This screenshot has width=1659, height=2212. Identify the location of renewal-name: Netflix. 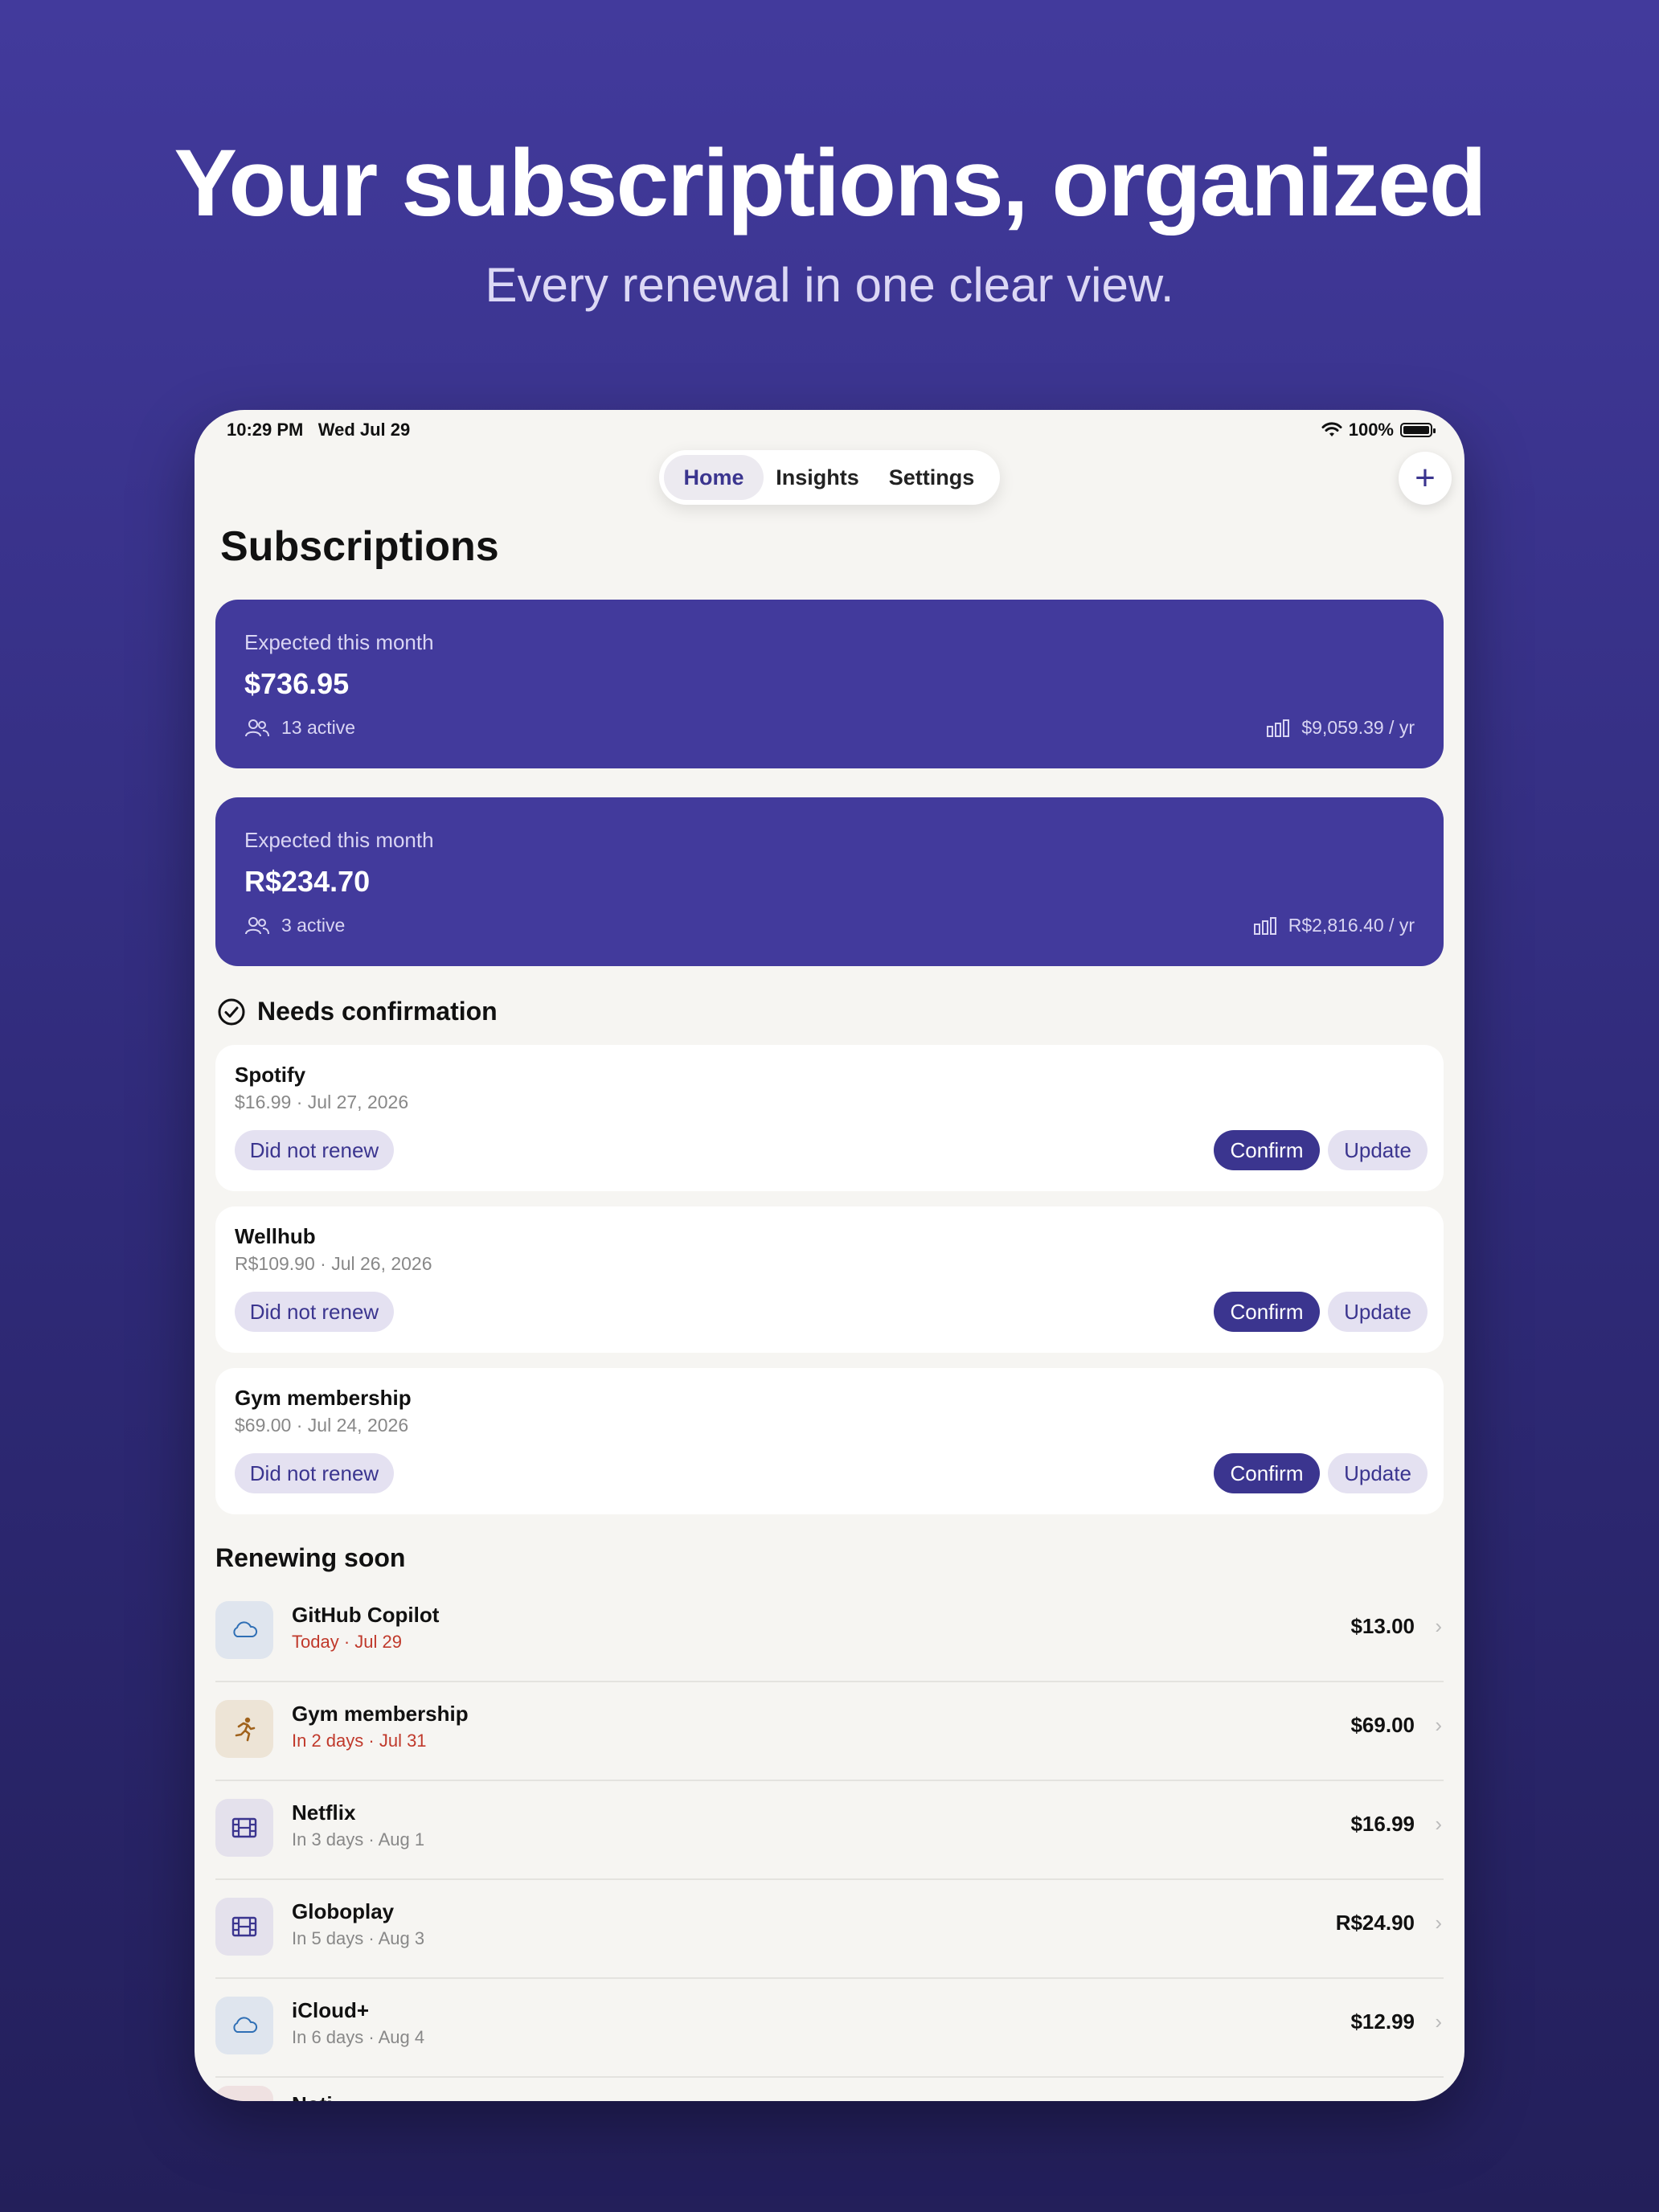
(324, 1812).